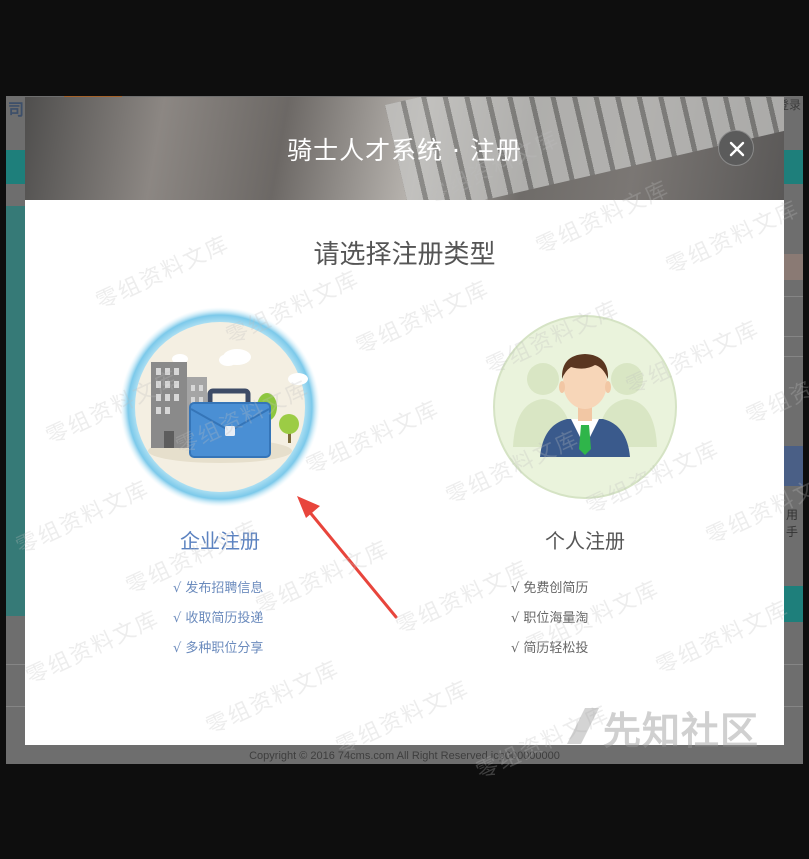 This screenshot has height=859, width=809. I want to click on list-item: √ 收取简历投递, so click(218, 618).